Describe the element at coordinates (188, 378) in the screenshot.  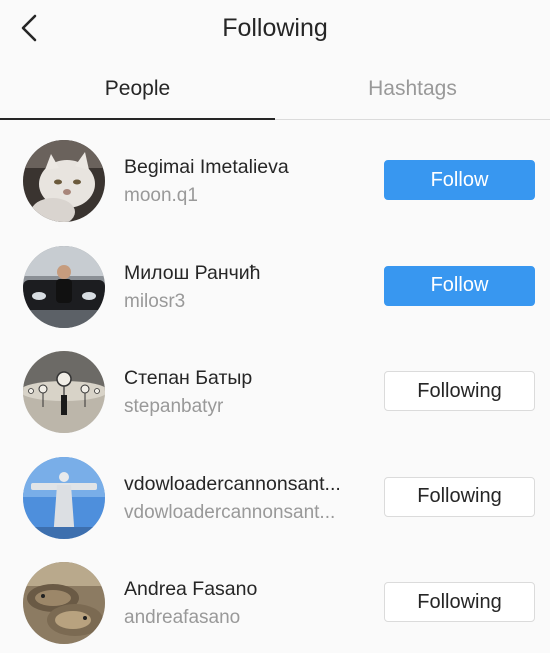
I see `user-name: Степан Батыр` at that location.